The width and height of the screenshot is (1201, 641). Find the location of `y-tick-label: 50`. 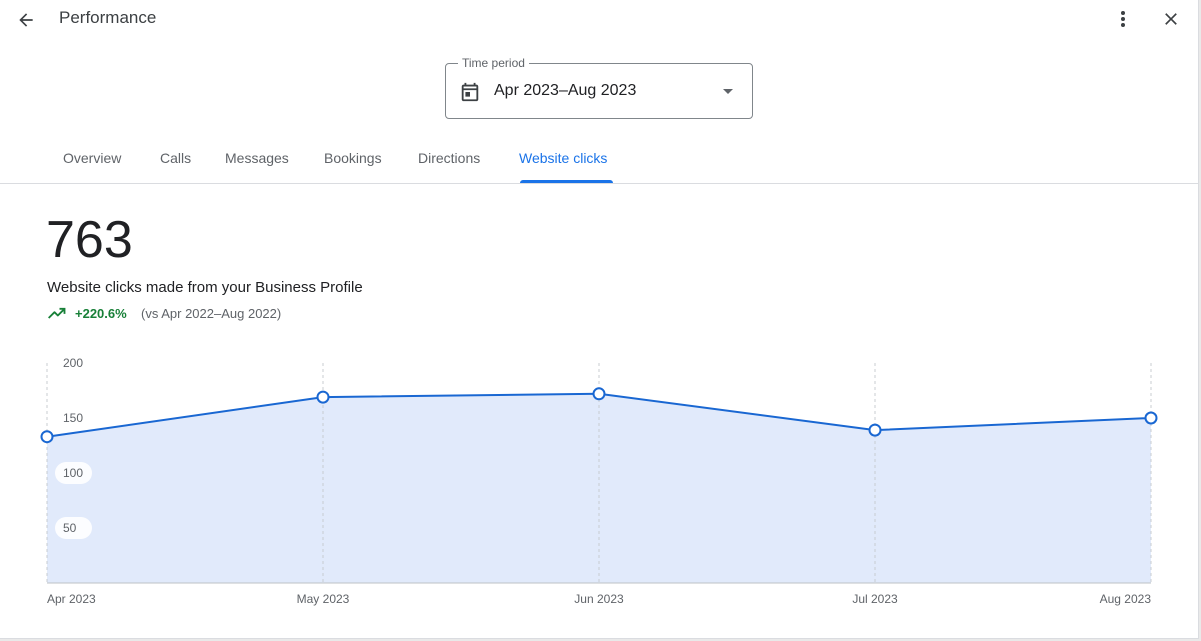

y-tick-label: 50 is located at coordinates (70, 528).